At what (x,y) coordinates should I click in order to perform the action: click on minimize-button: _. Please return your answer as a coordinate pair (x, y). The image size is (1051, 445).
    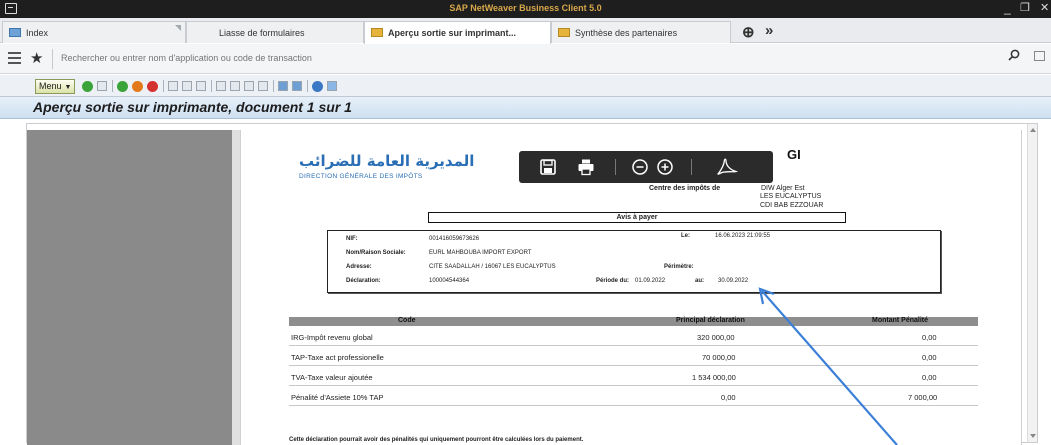
    Looking at the image, I should click on (1007, 8).